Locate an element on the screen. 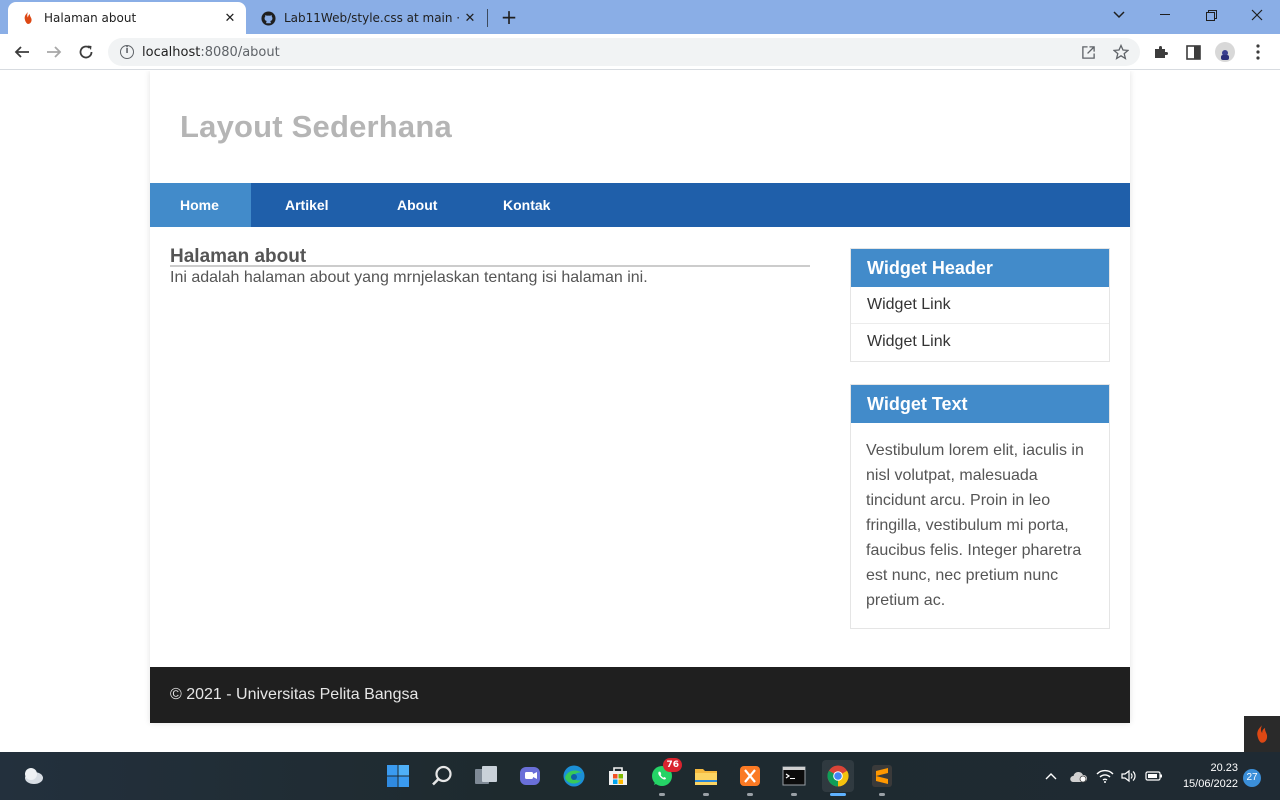  active-app-indicator is located at coordinates (838, 794).